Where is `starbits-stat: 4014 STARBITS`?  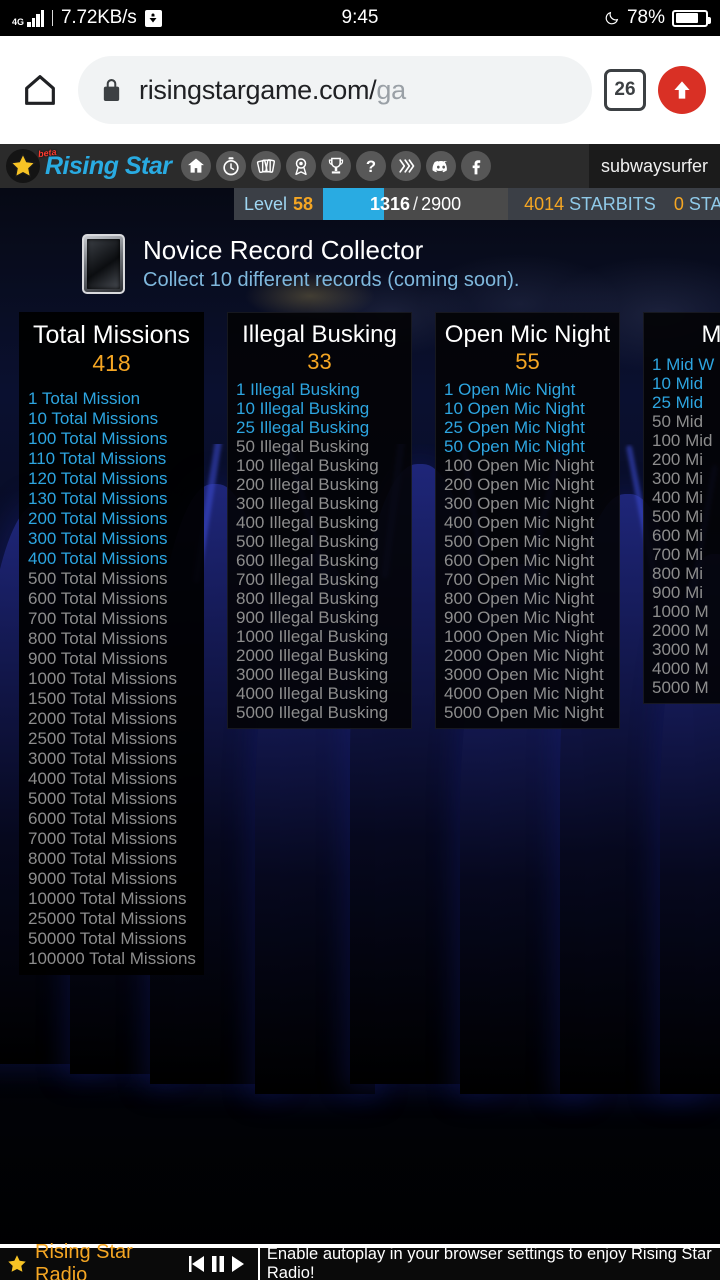 starbits-stat: 4014 STARBITS is located at coordinates (590, 204).